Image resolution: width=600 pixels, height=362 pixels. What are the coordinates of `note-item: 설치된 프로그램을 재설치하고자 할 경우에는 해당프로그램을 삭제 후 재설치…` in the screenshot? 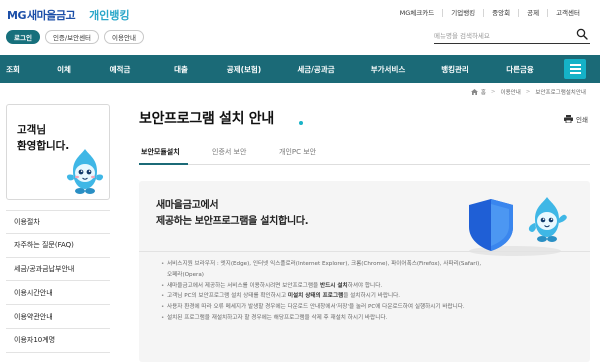 It's located at (371, 318).